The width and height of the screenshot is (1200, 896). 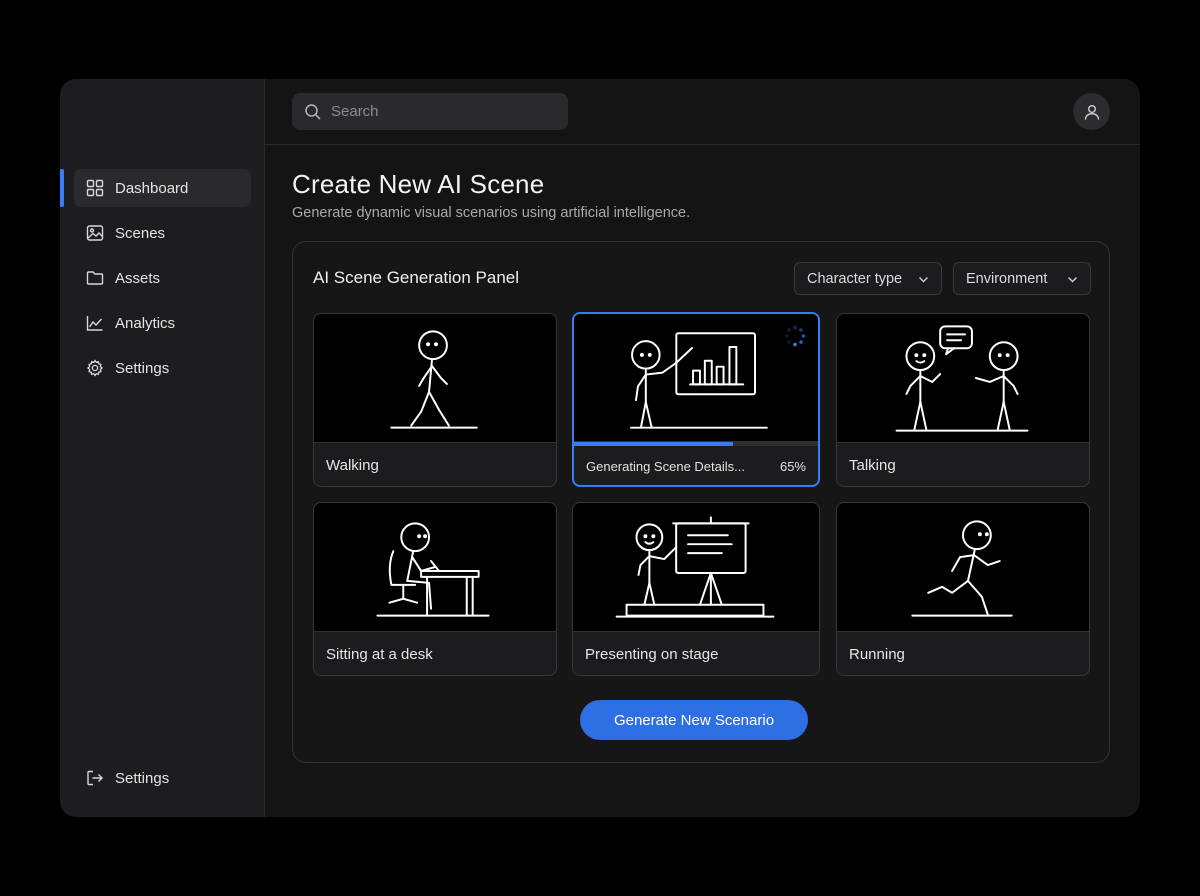 I want to click on environment-dropdown: Environment, so click(x=1022, y=278).